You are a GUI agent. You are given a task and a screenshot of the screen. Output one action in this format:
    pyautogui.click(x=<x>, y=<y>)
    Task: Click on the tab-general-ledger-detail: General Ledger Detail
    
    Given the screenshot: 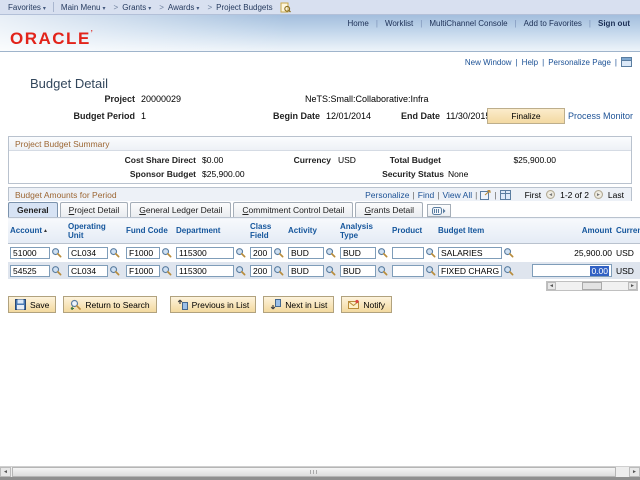 What is the action you would take?
    pyautogui.click(x=181, y=209)
    